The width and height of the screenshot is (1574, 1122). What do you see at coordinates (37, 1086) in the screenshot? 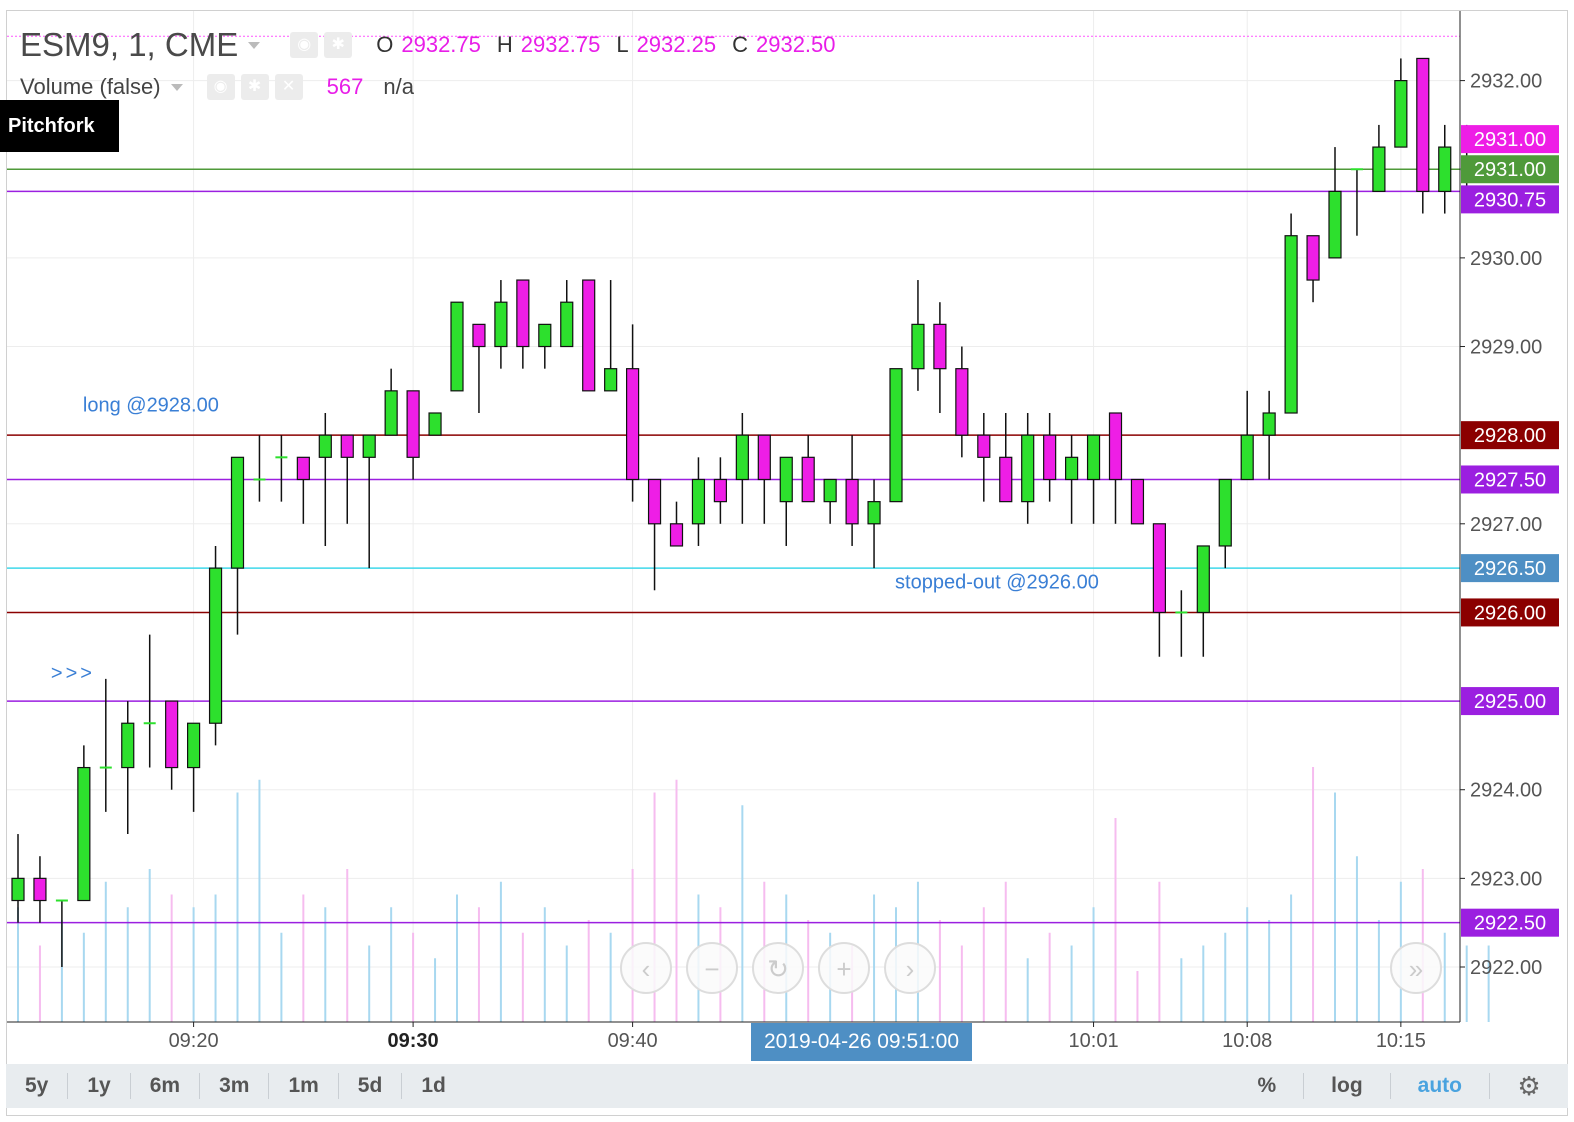
I see `timeframe-5y: 5y` at bounding box center [37, 1086].